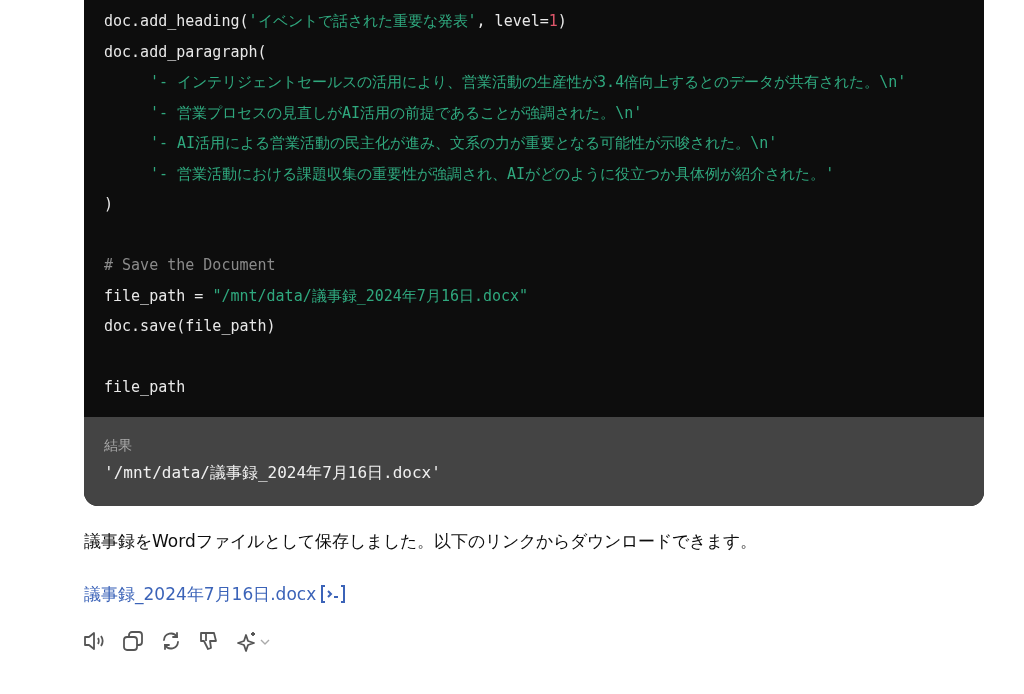 Image resolution: width=1024 pixels, height=694 pixels. Describe the element at coordinates (420, 541) in the screenshot. I see `message-text: 議事録をWordファイルとして保存しました。以下のリンクからダウンロードできます。` at that location.